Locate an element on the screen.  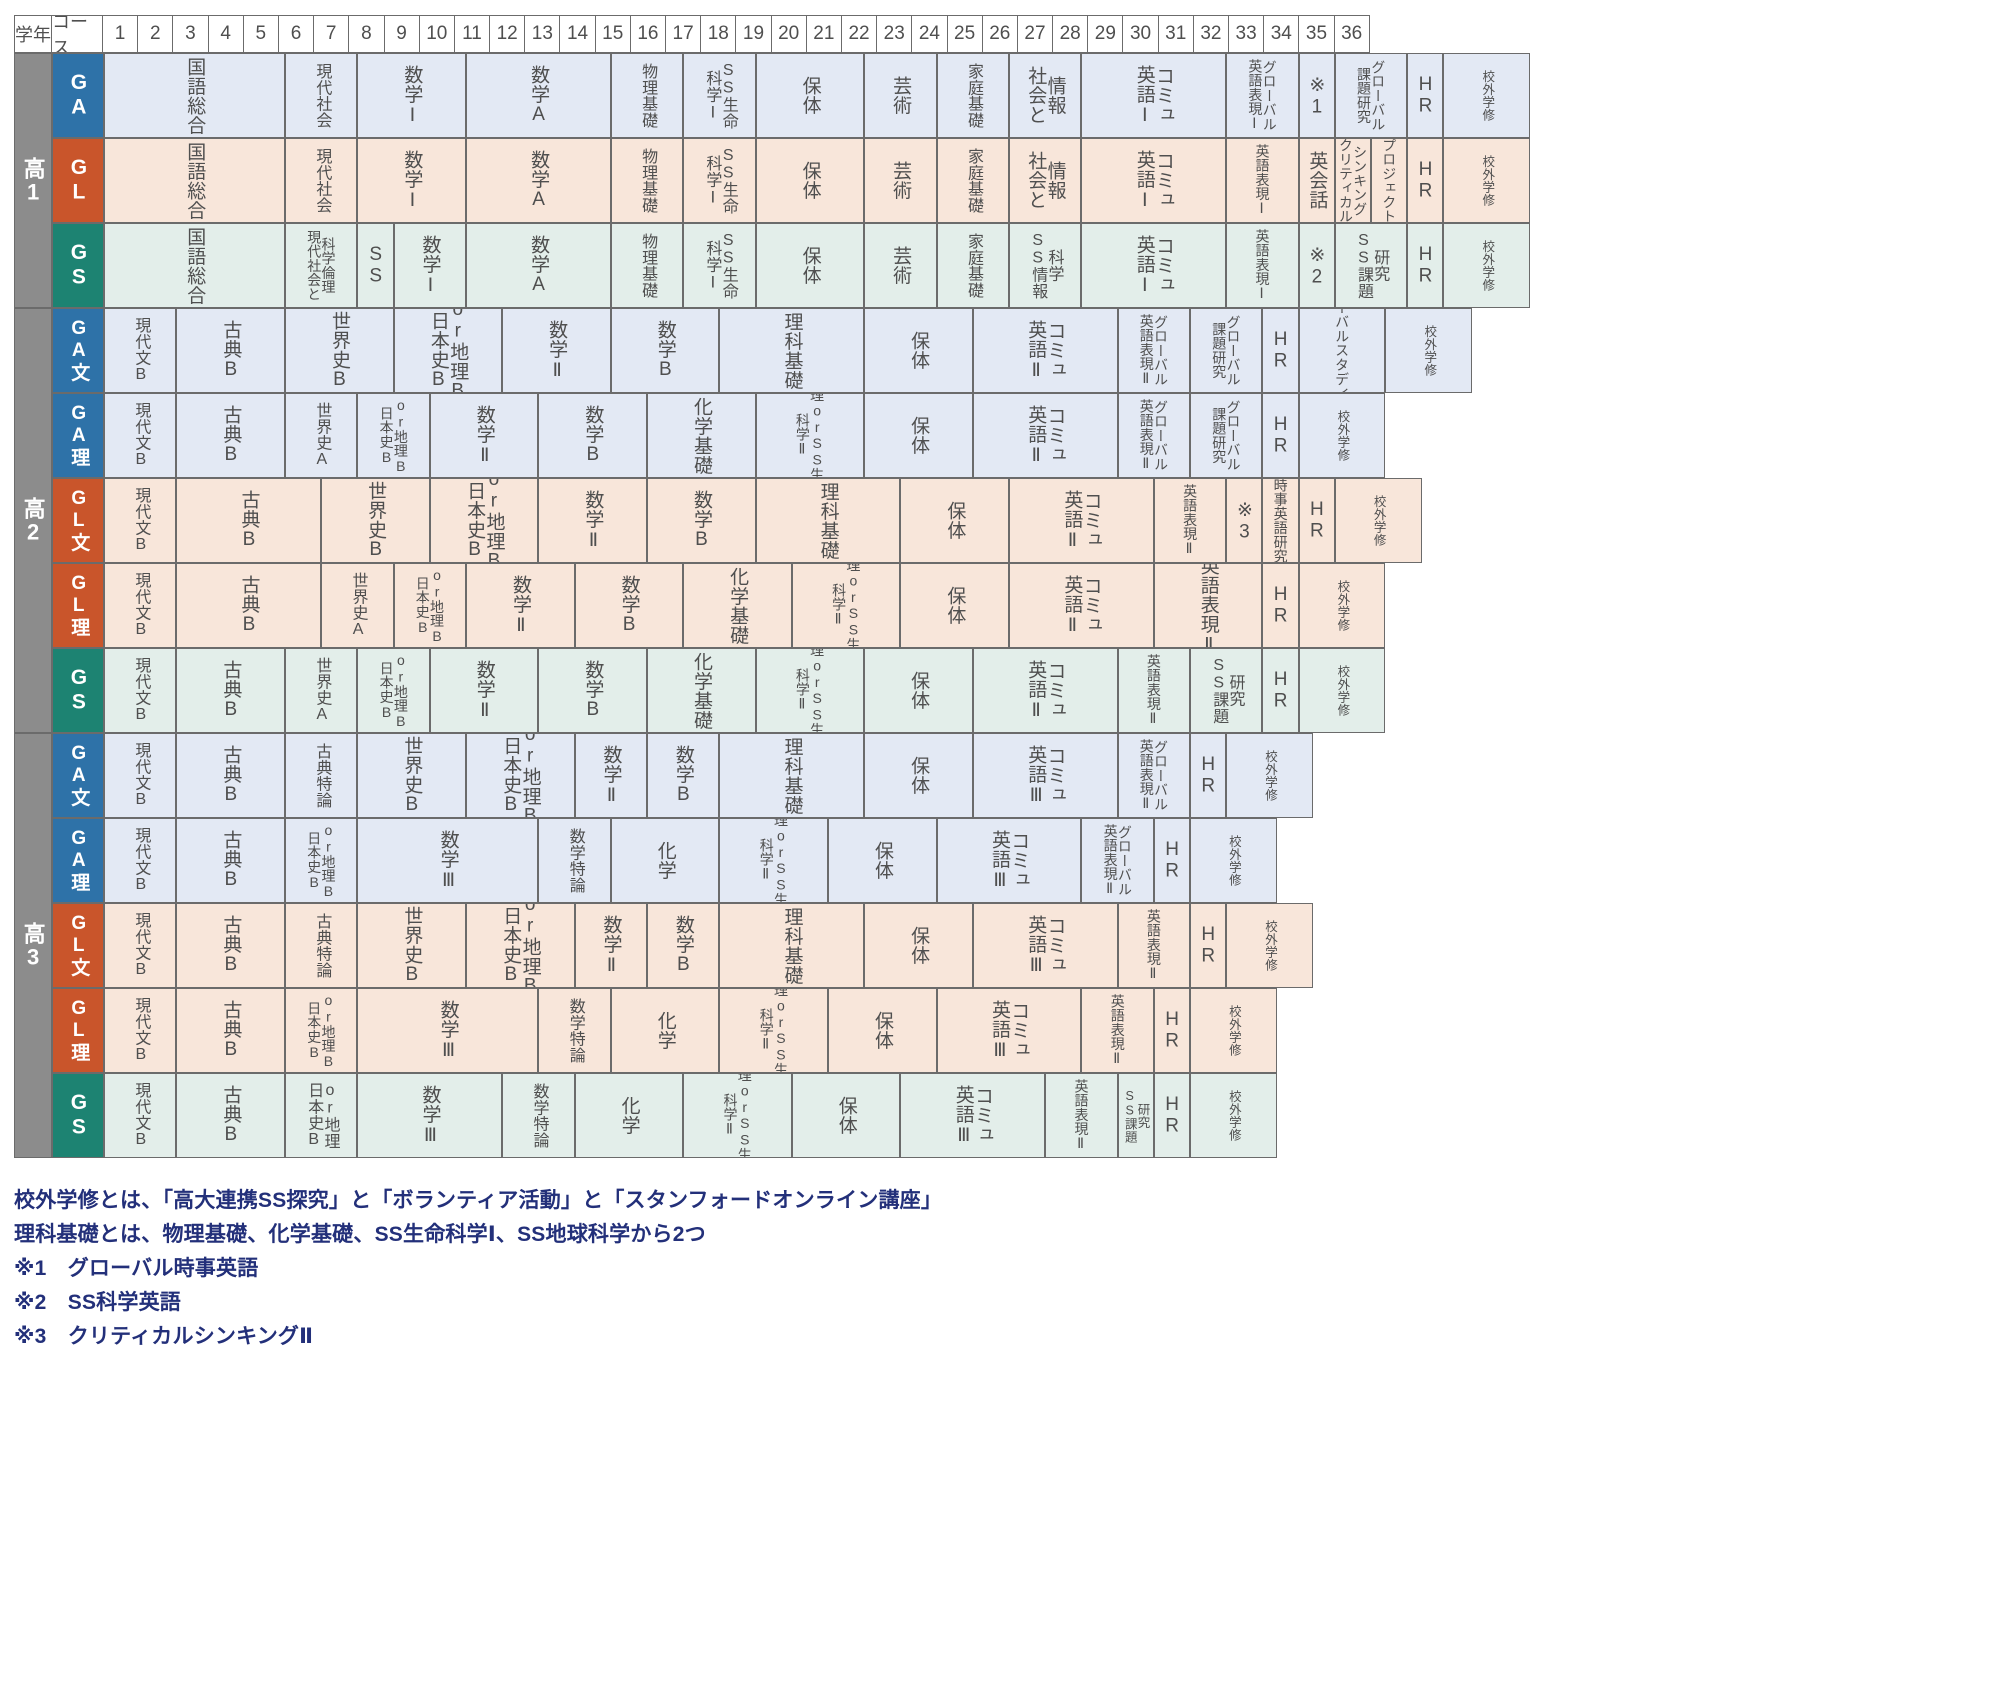
subject-cell: 物理基礎 is located at coordinates (647, 180).